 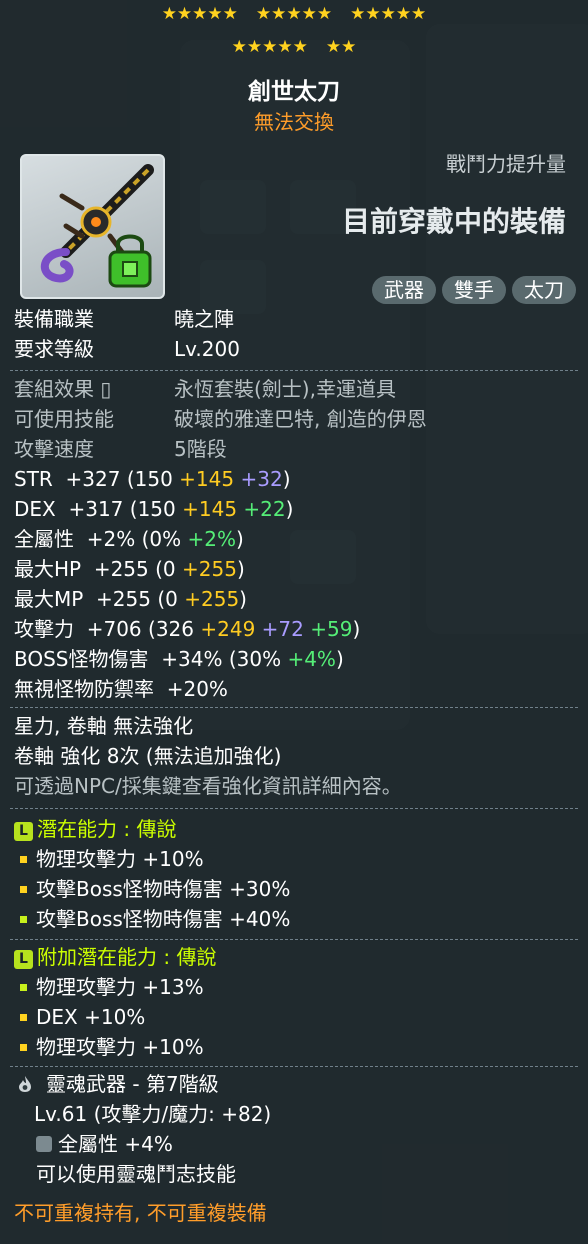 I want to click on stat-str: STR +327 (150 +145 +32), so click(x=152, y=479).